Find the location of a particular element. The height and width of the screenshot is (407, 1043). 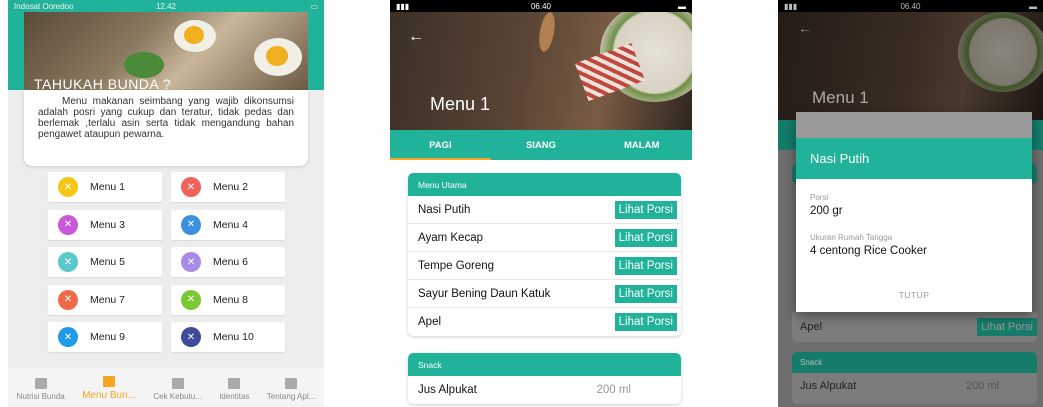

menu-button-label: Menu 10 is located at coordinates (233, 337).